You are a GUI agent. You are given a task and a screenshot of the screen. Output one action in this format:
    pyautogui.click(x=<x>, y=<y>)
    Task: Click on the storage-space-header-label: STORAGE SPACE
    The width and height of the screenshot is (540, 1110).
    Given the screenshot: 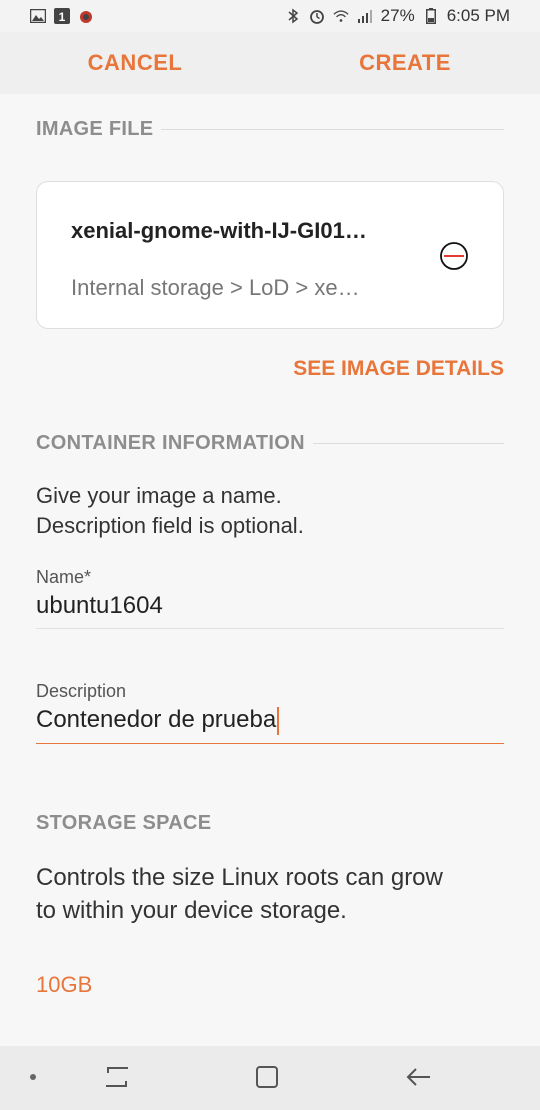 What is the action you would take?
    pyautogui.click(x=124, y=822)
    